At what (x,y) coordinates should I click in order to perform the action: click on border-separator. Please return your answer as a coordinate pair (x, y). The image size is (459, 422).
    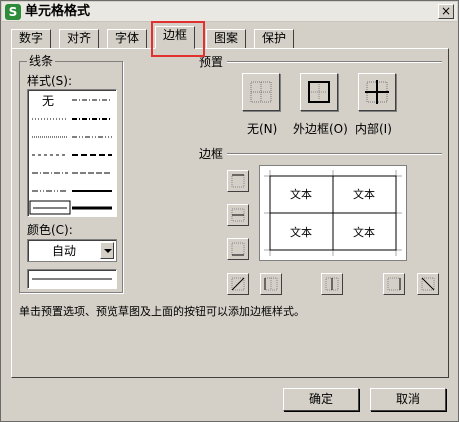
    Looking at the image, I should click on (334, 154).